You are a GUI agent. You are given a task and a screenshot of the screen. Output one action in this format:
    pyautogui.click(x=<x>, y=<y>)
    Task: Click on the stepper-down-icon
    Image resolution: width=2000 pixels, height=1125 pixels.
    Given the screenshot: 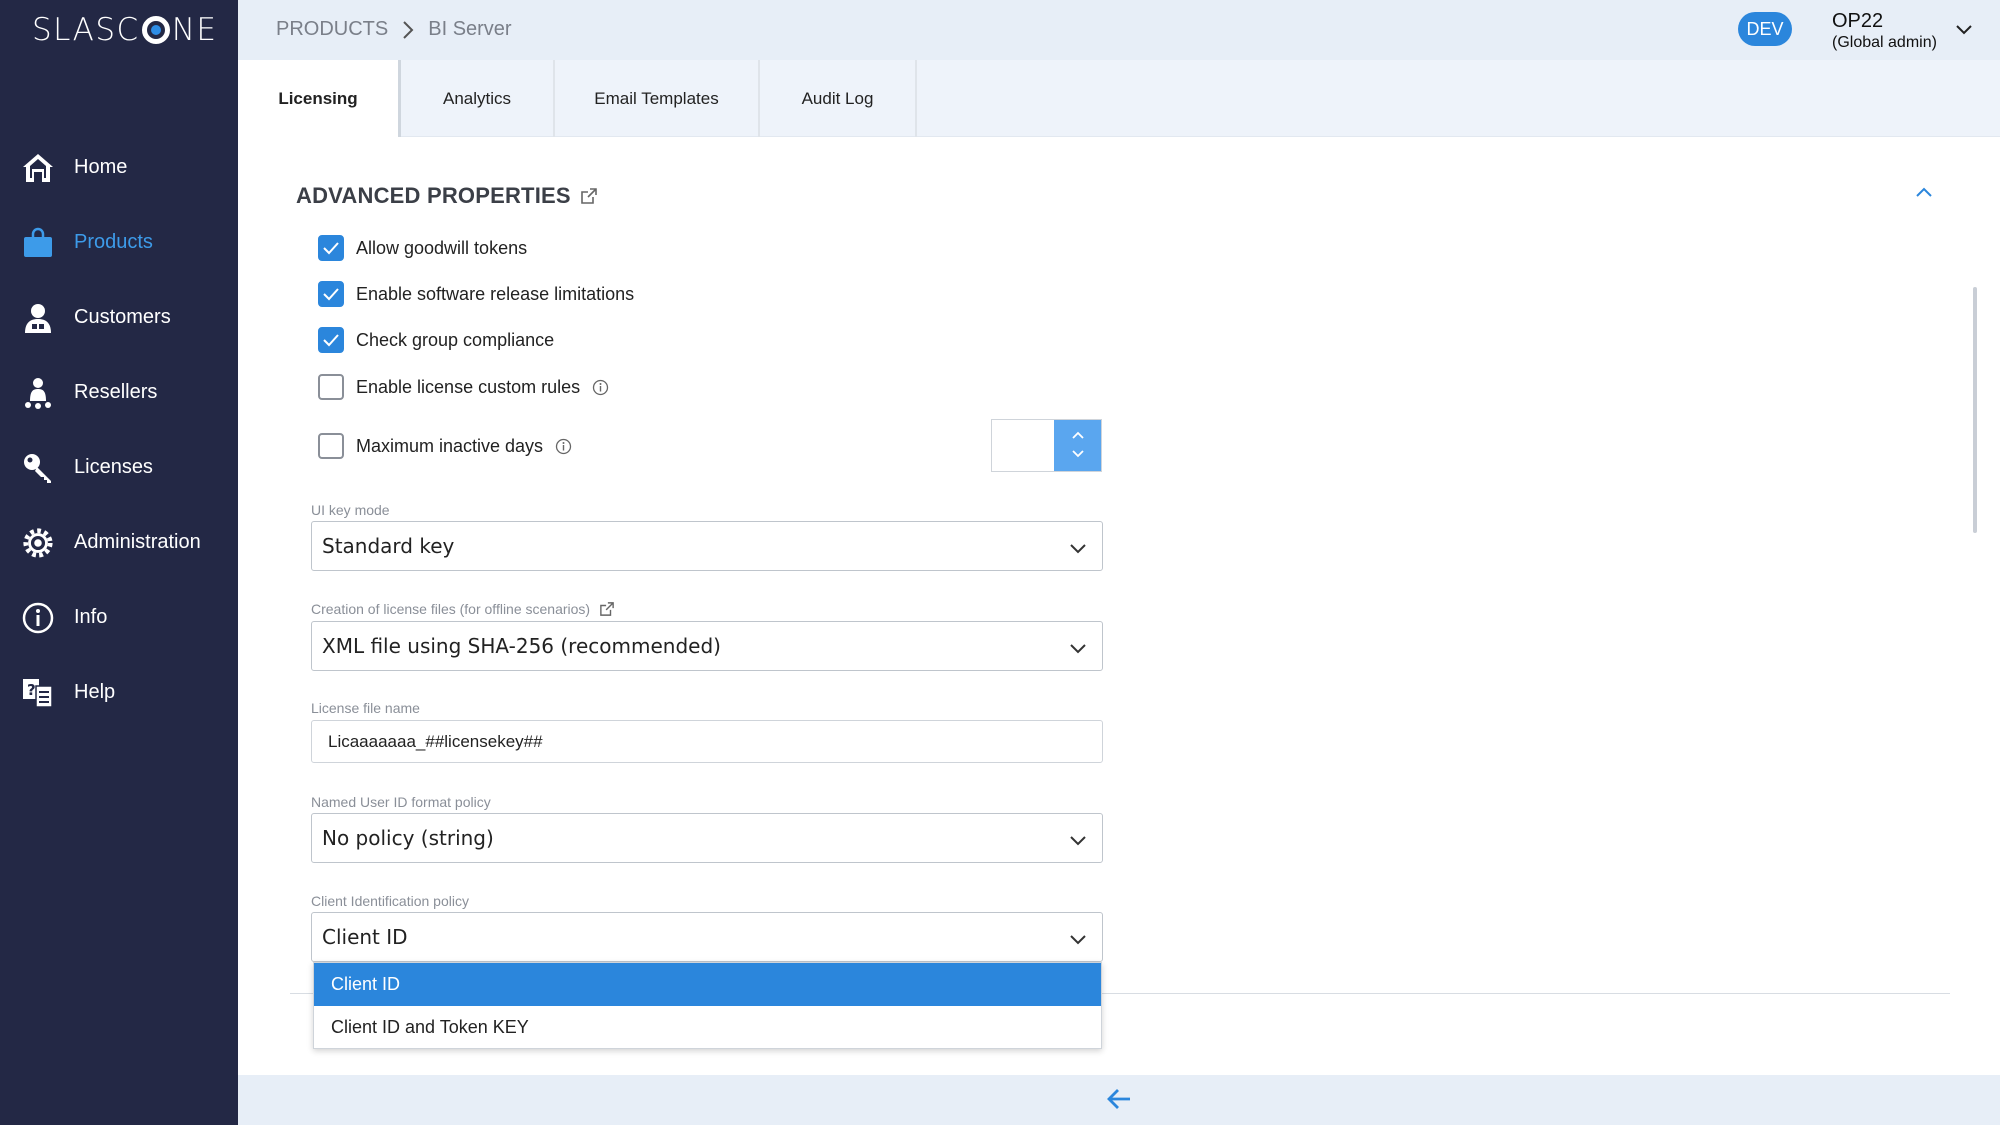 What is the action you would take?
    pyautogui.click(x=1078, y=455)
    